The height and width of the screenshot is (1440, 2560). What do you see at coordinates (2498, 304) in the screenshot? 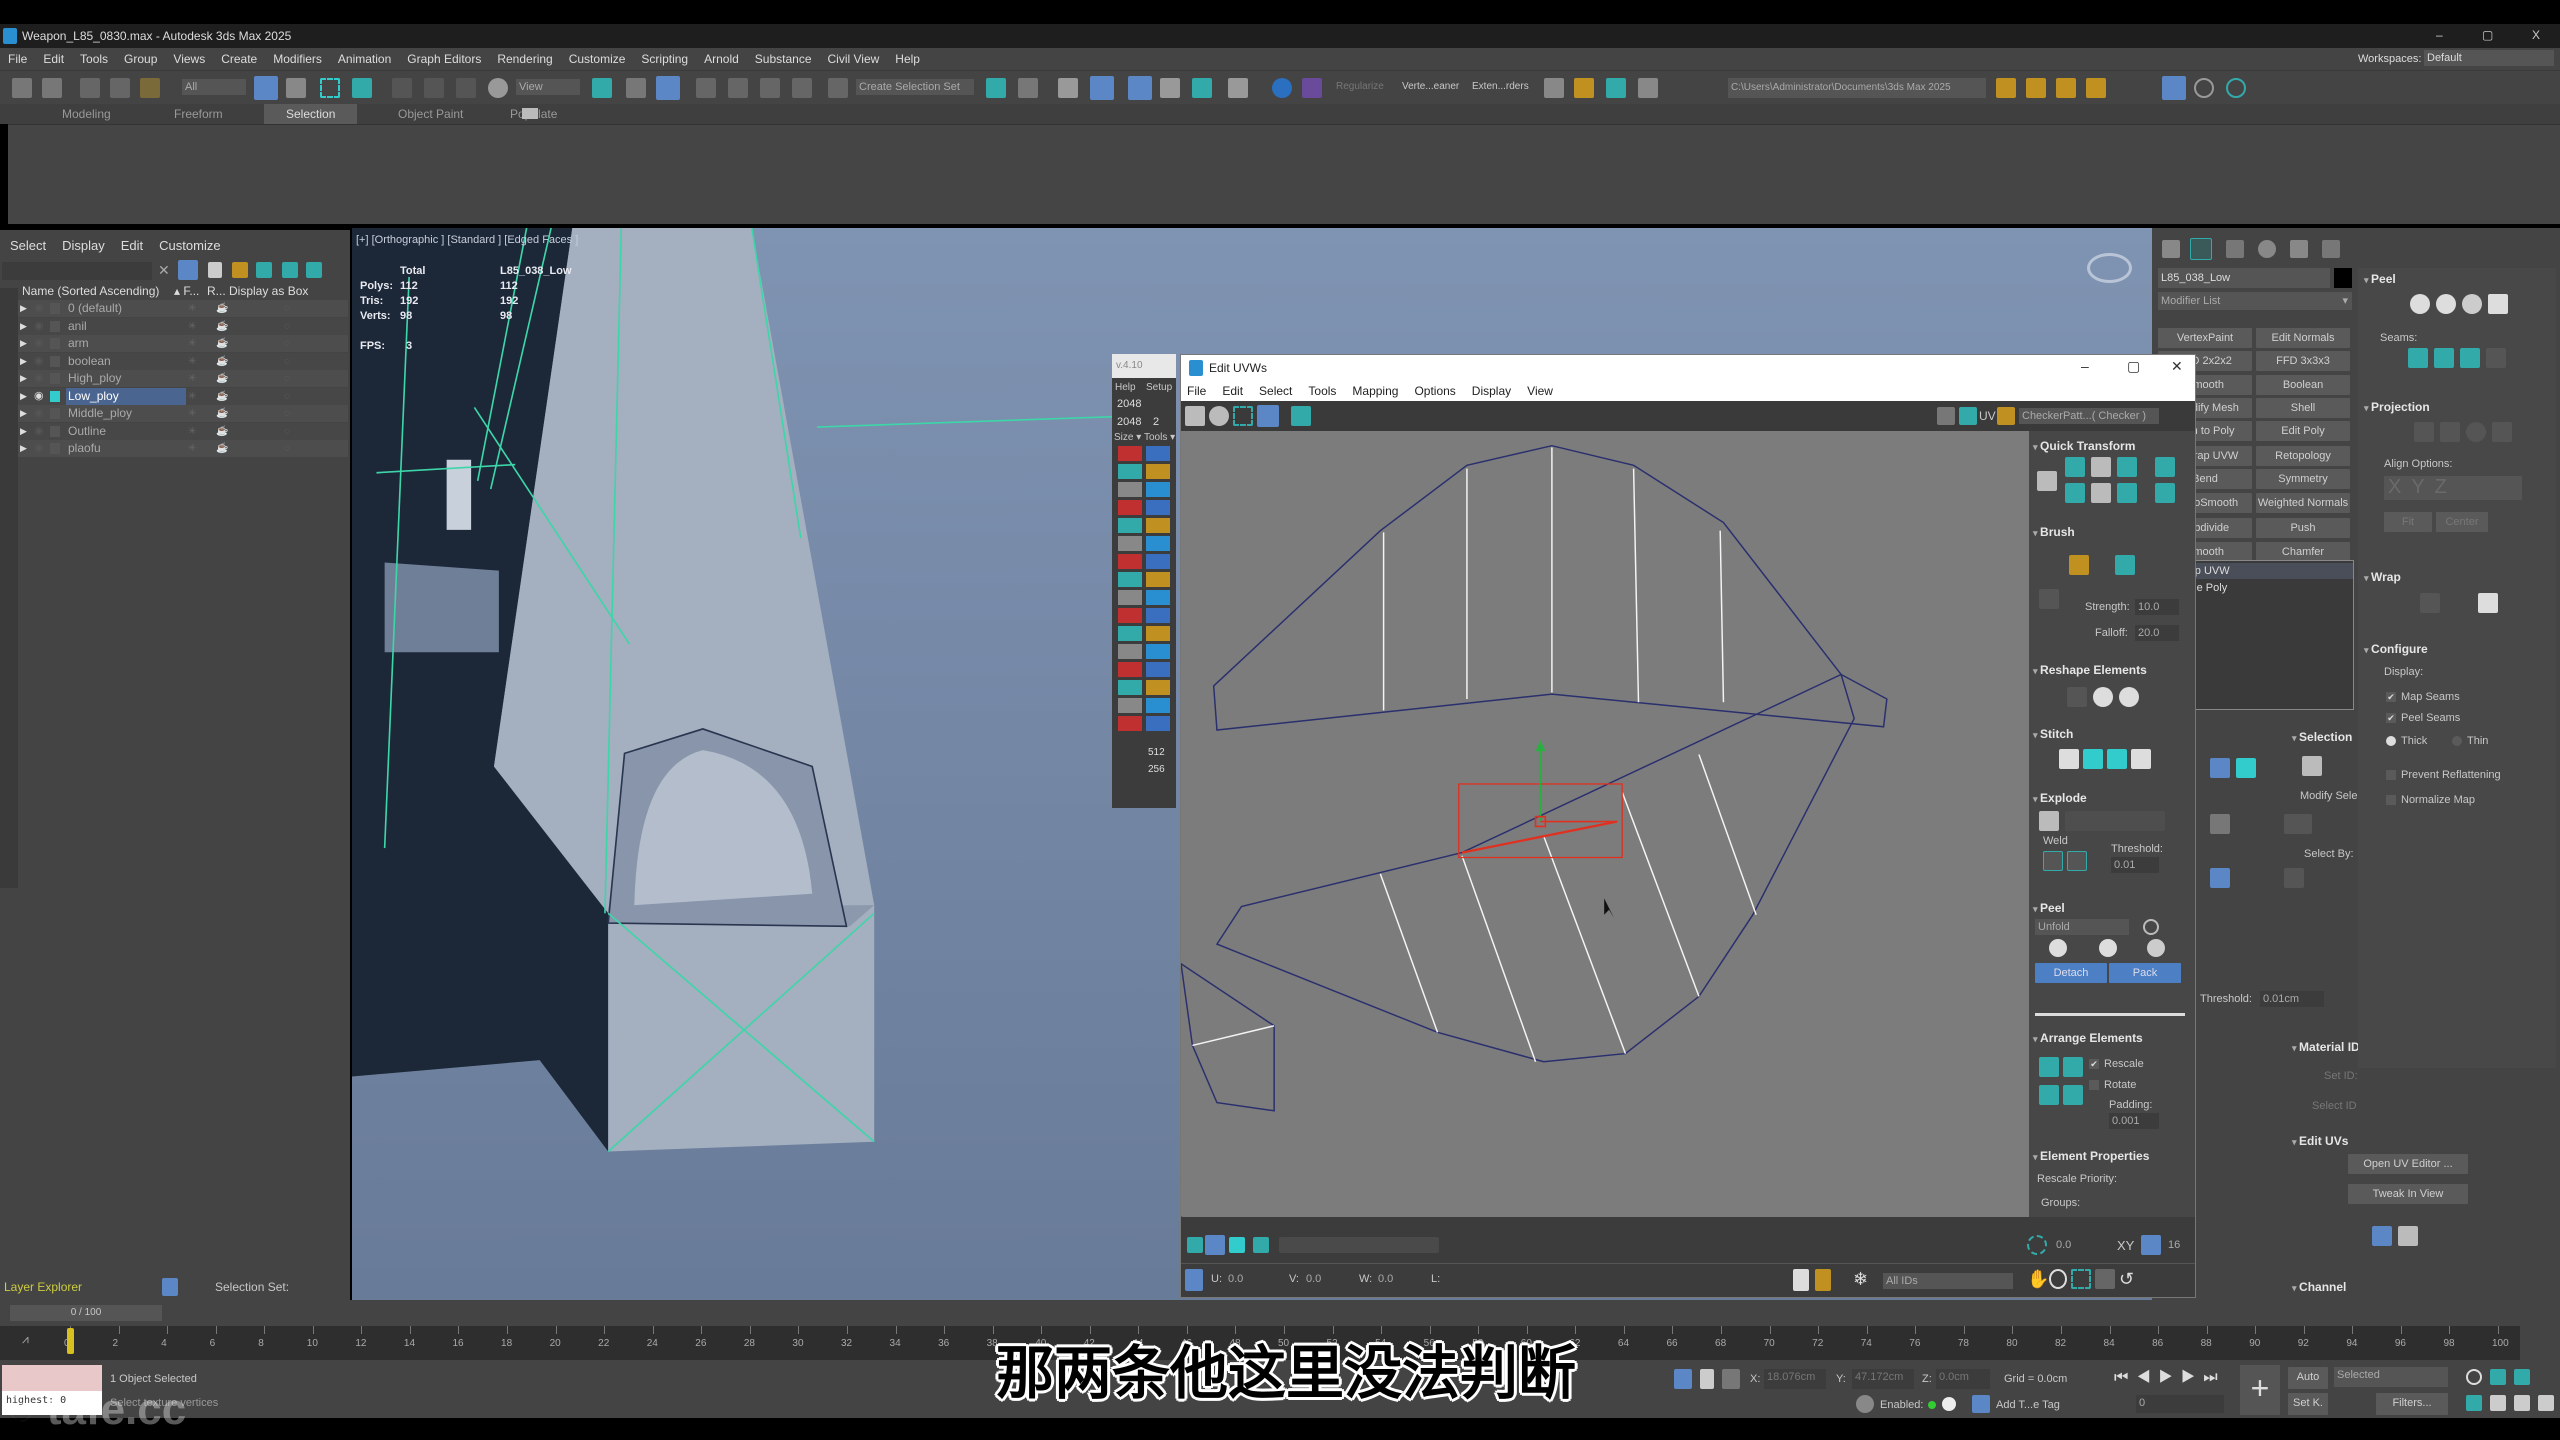
I see `pelt-map-icon` at bounding box center [2498, 304].